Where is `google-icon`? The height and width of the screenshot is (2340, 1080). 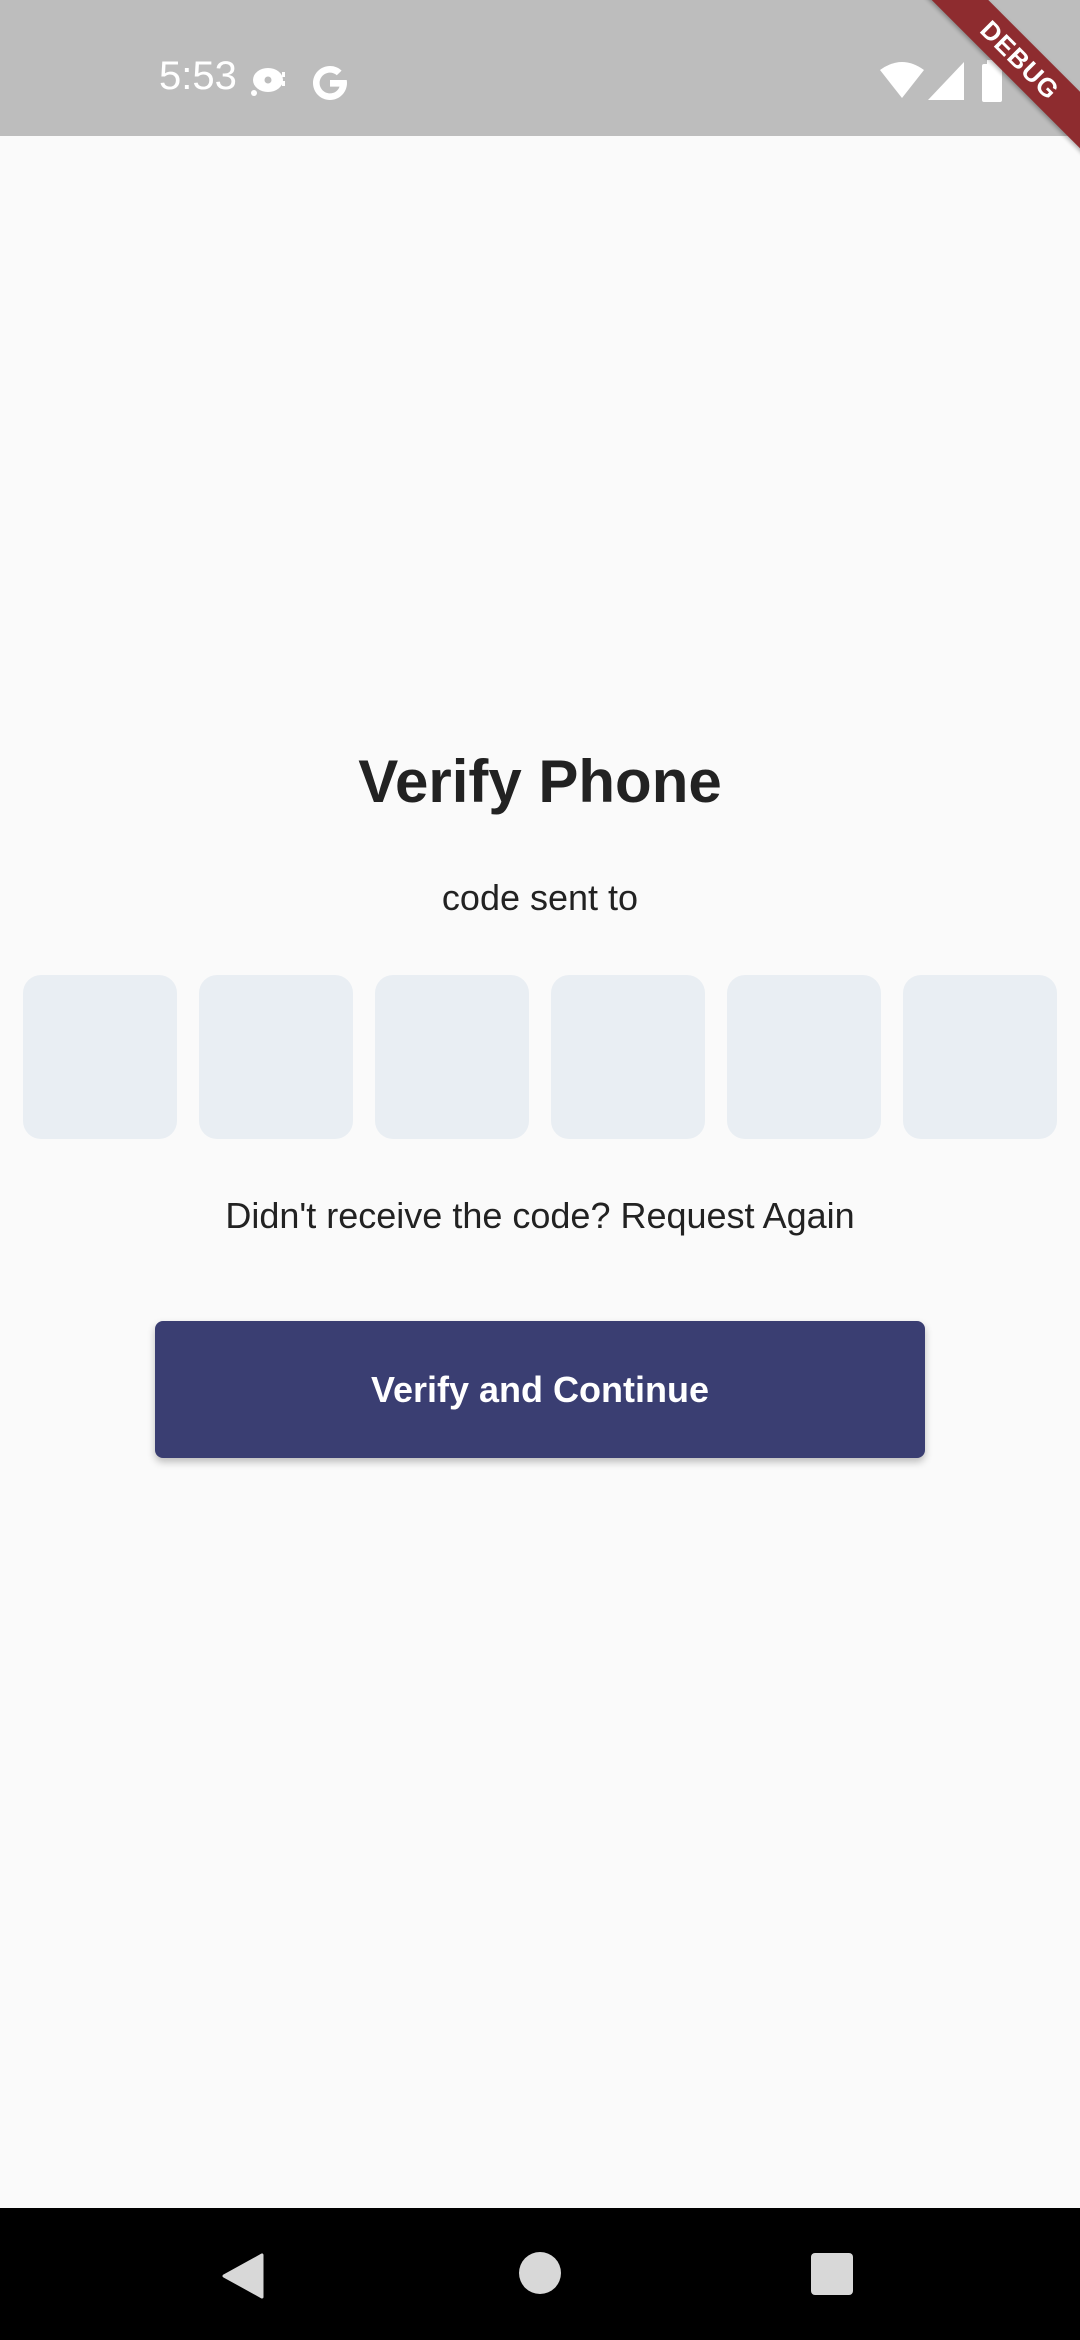 google-icon is located at coordinates (330, 83).